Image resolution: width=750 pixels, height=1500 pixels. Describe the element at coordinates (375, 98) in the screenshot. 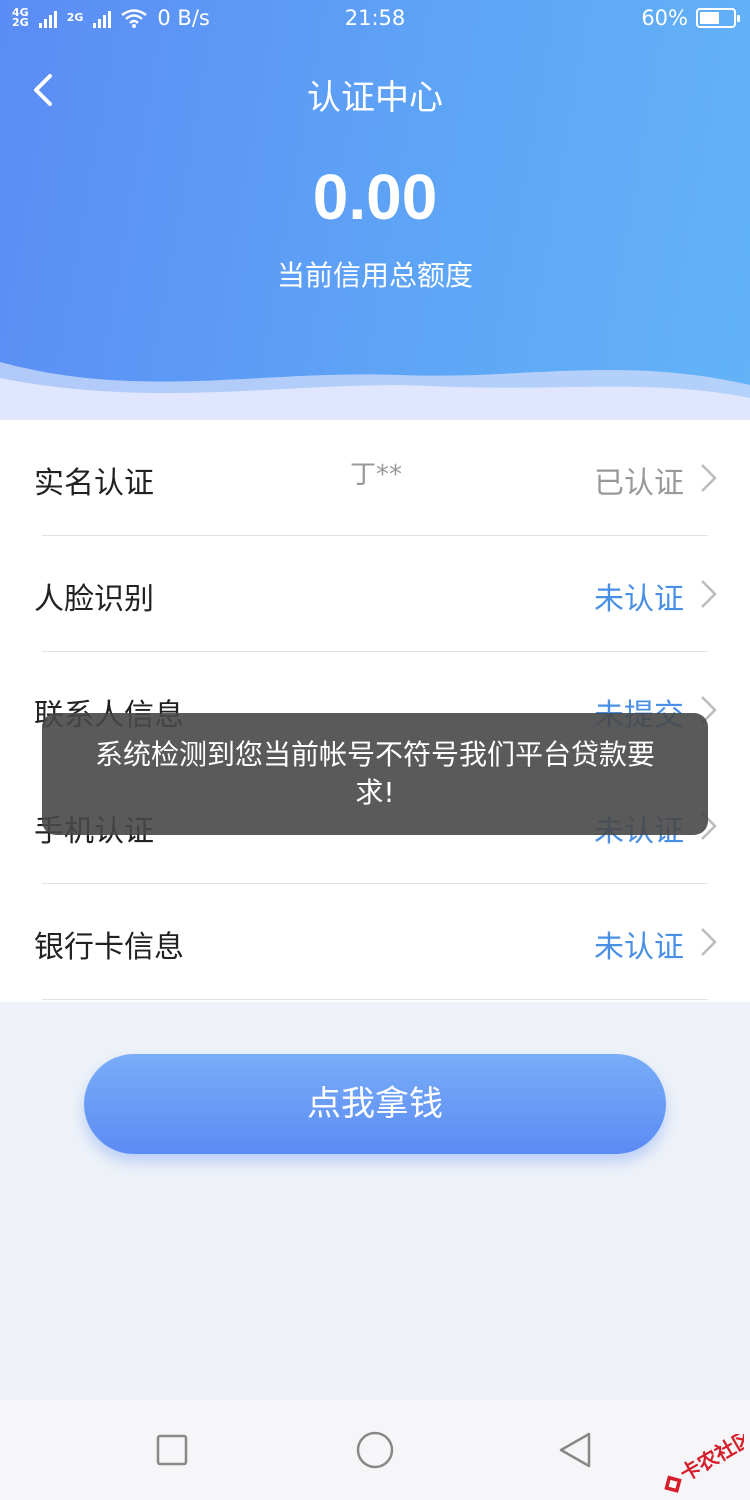

I see `page-title: 认证中心` at that location.